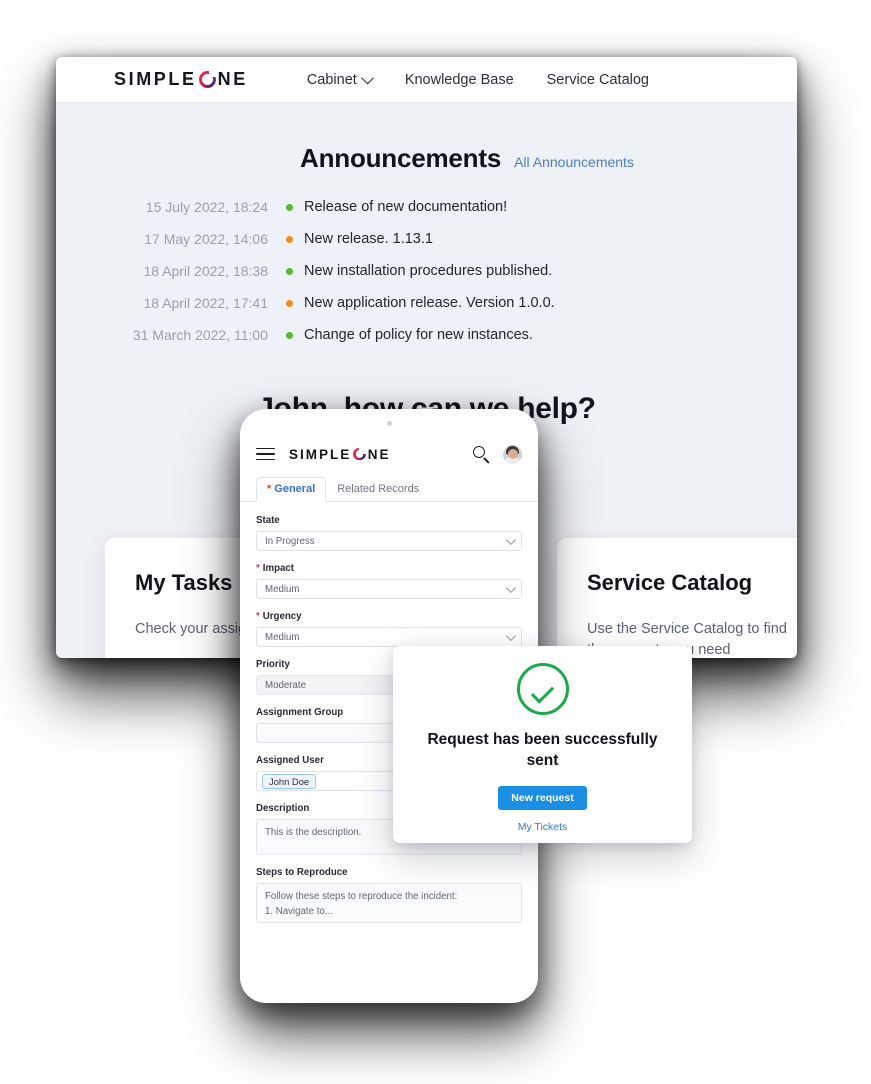 This screenshot has height=1084, width=871. I want to click on phone-simpleone-logo: SIMPLE NE, so click(340, 454).